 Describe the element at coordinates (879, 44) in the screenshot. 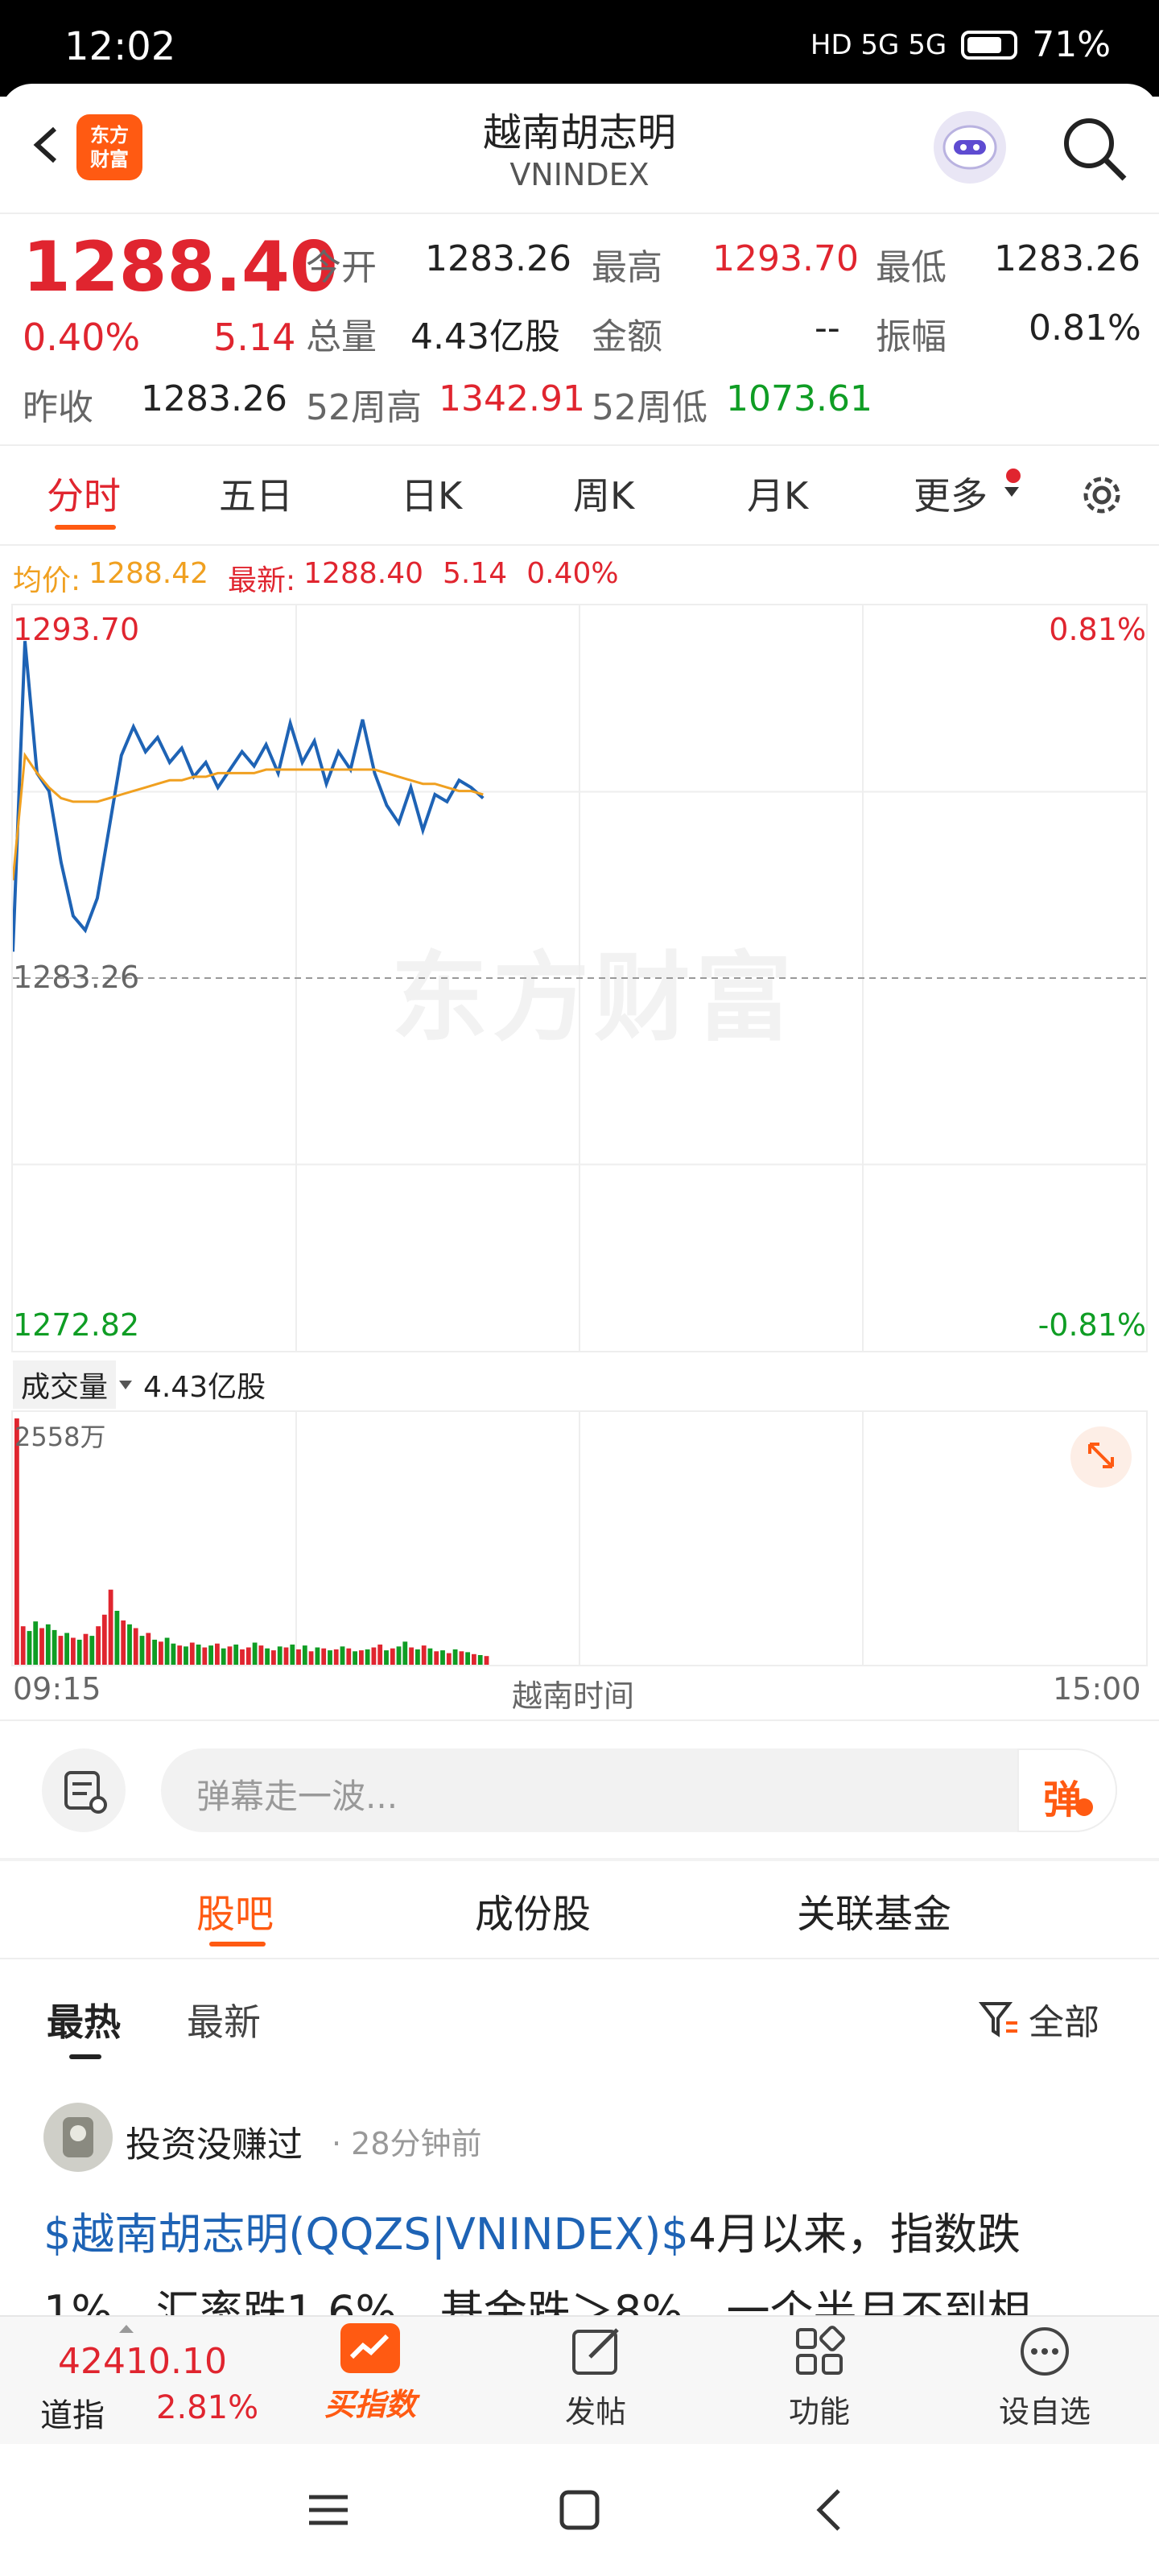

I see `network-icon: HD 5G 5G` at that location.